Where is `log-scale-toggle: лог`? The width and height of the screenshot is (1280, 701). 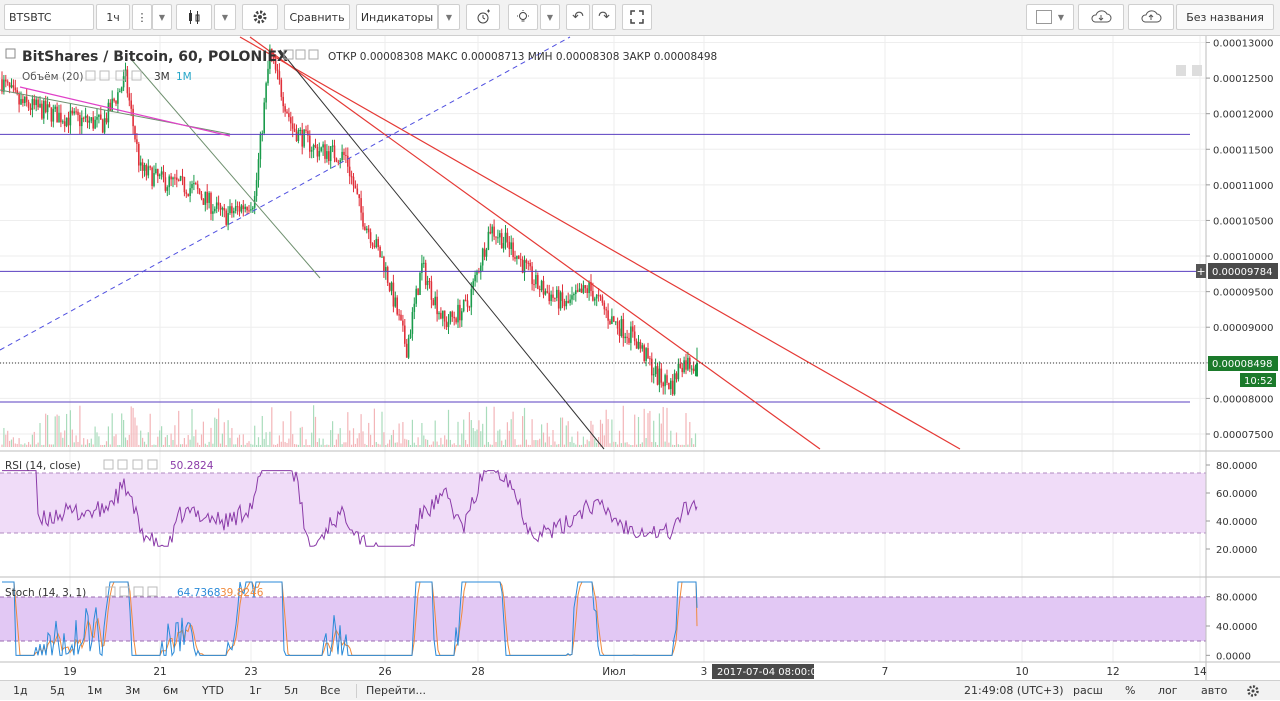 log-scale-toggle: лог is located at coordinates (1168, 690).